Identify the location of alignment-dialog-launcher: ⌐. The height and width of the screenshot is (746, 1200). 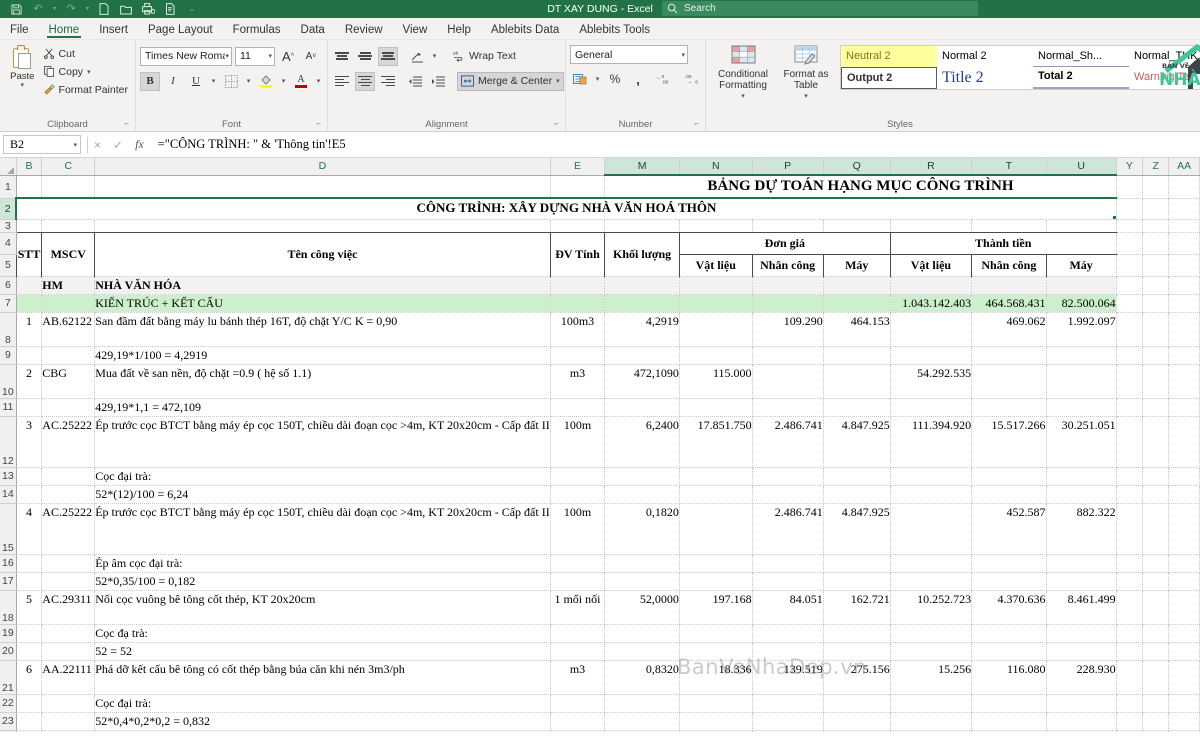
(556, 124).